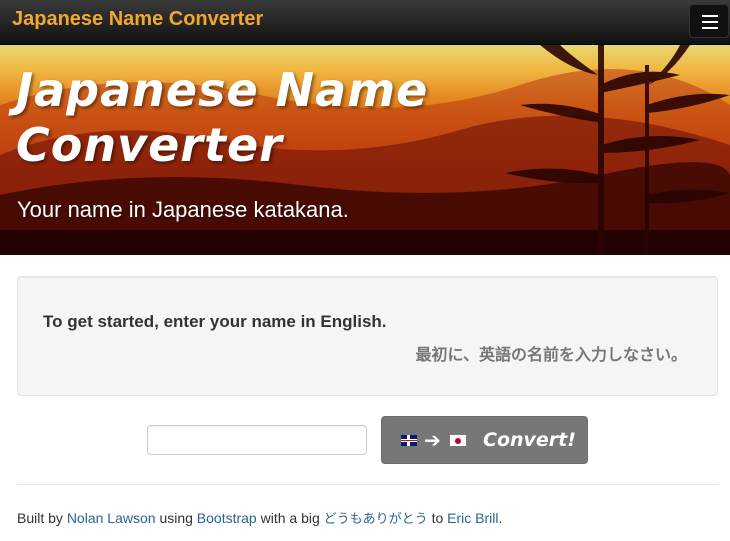 The height and width of the screenshot is (541, 730). What do you see at coordinates (709, 21) in the screenshot?
I see `menu-toggle-button` at bounding box center [709, 21].